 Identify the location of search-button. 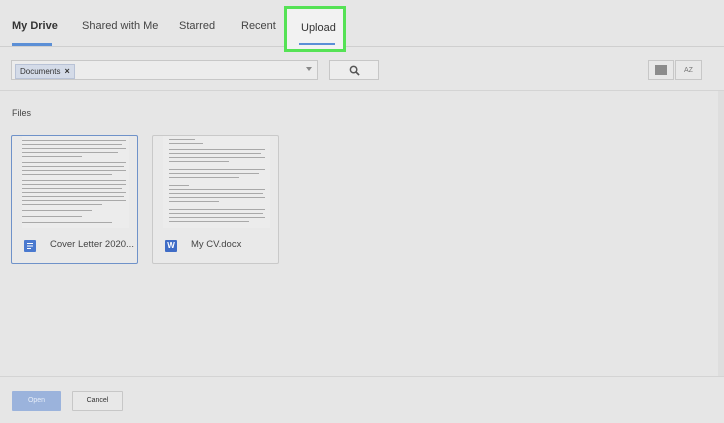
(354, 70).